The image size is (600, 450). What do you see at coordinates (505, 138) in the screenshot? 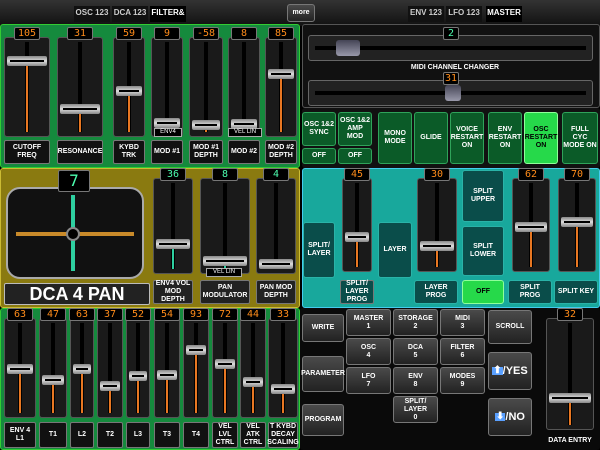
I see `toggle-env-restart-on: ENV RESTART ON` at bounding box center [505, 138].